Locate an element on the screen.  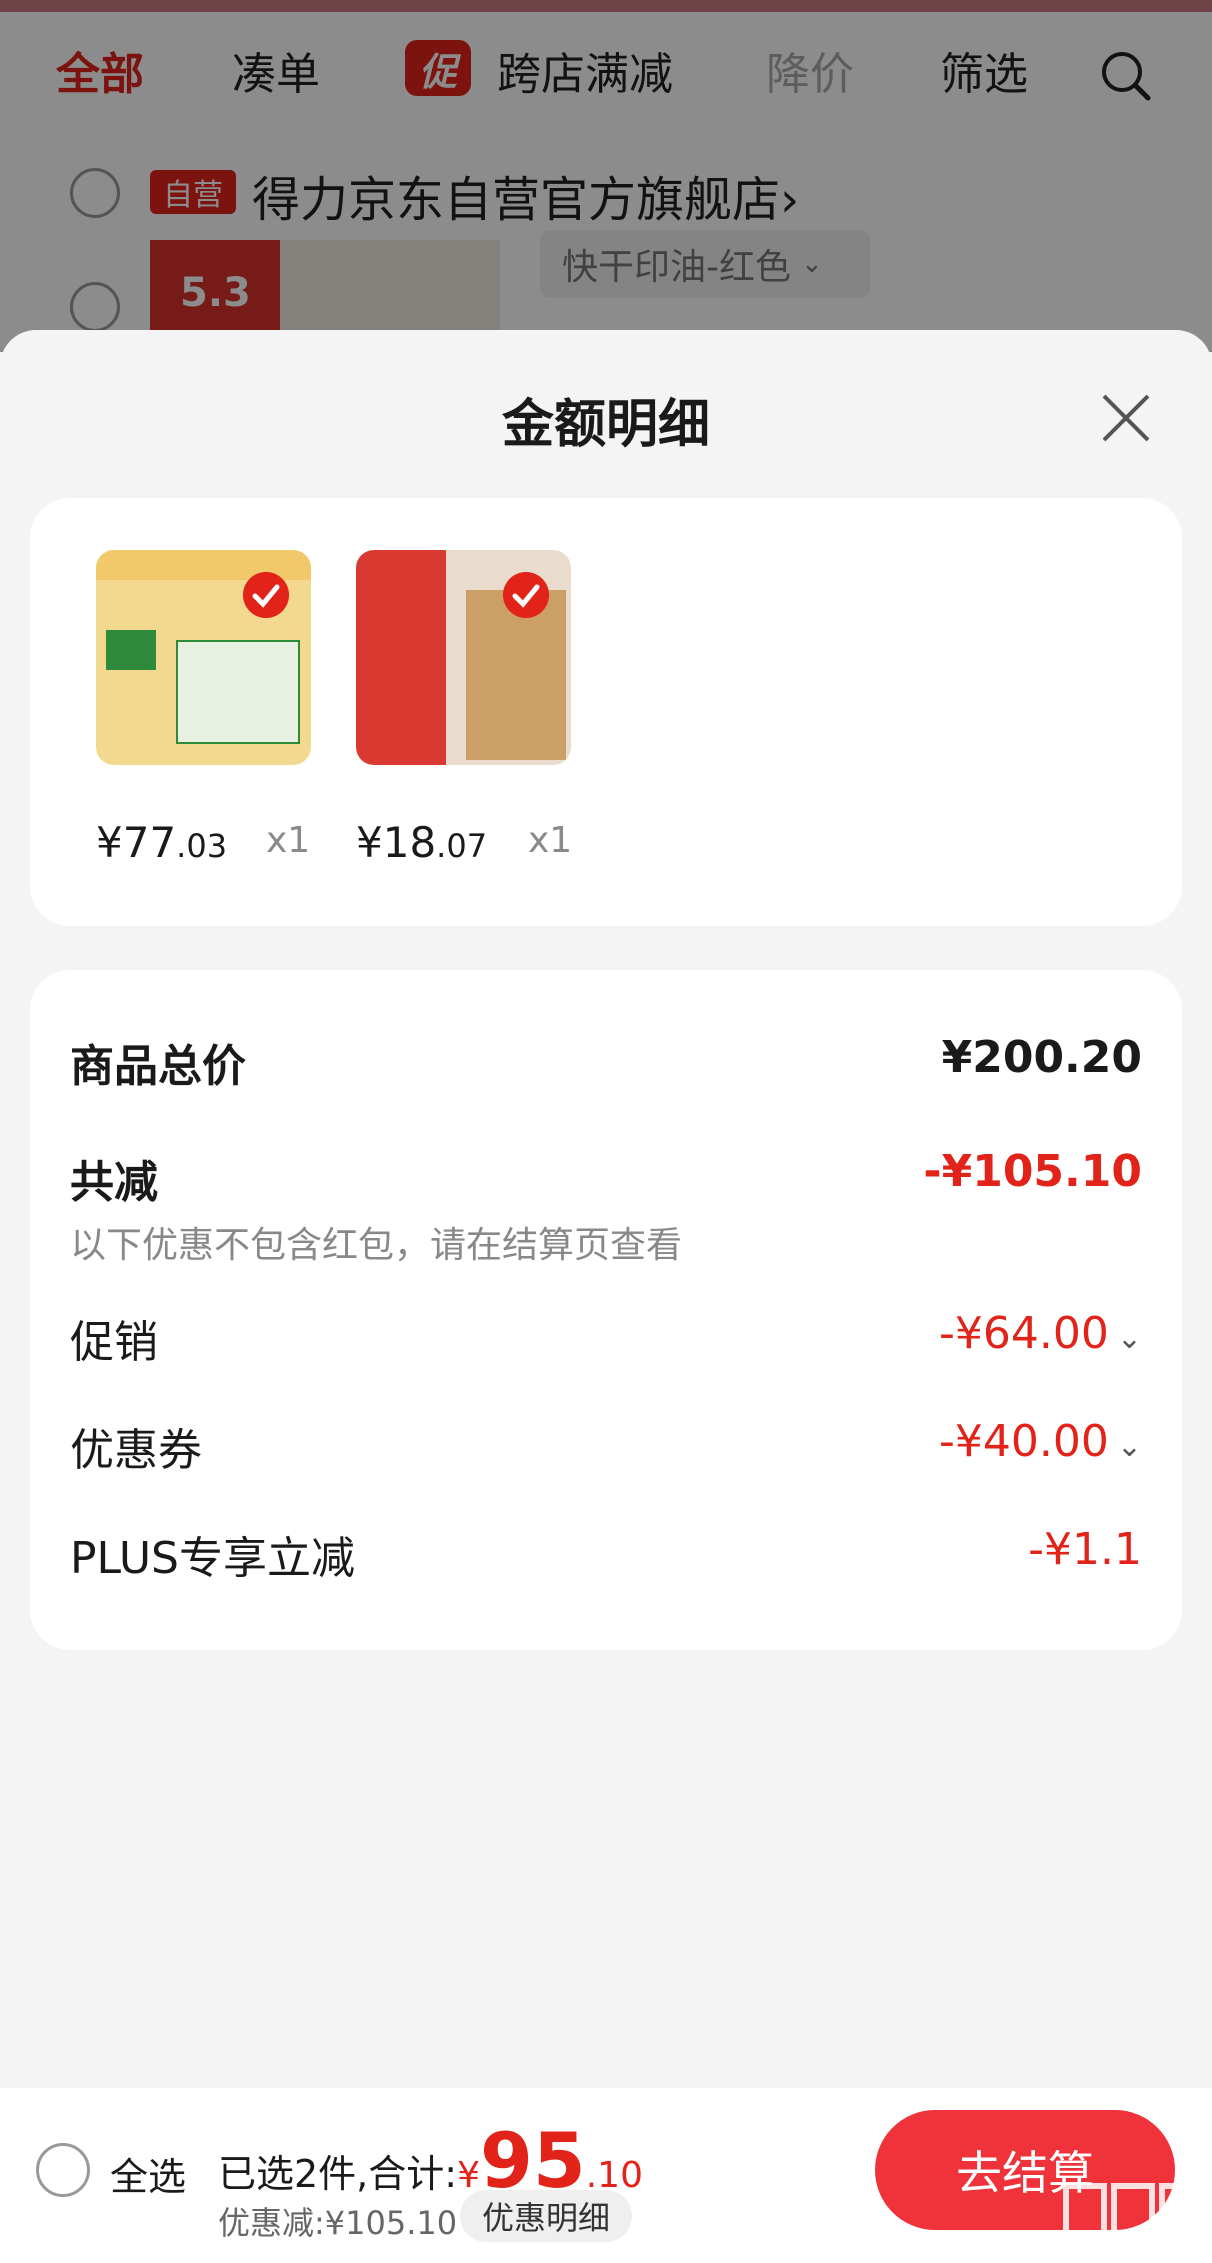
promo-label: 促销 is located at coordinates (114, 1342).